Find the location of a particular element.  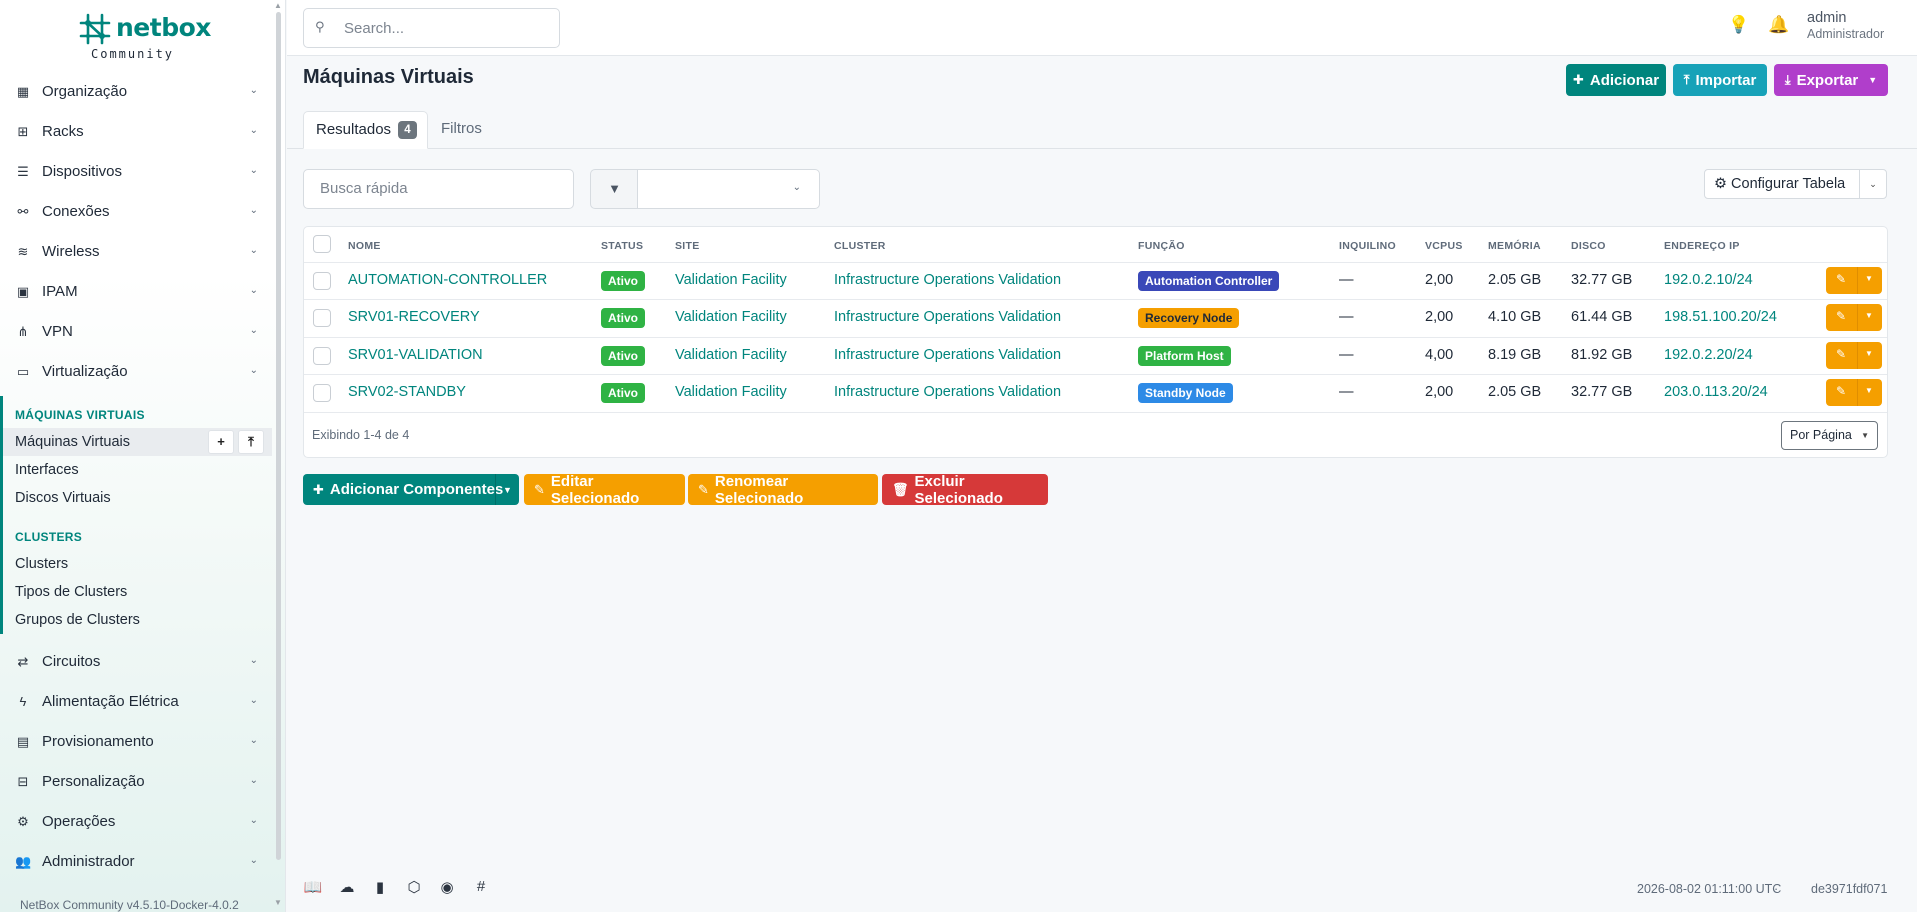

vm-name-link: SRV02-STANDBY is located at coordinates (407, 392).